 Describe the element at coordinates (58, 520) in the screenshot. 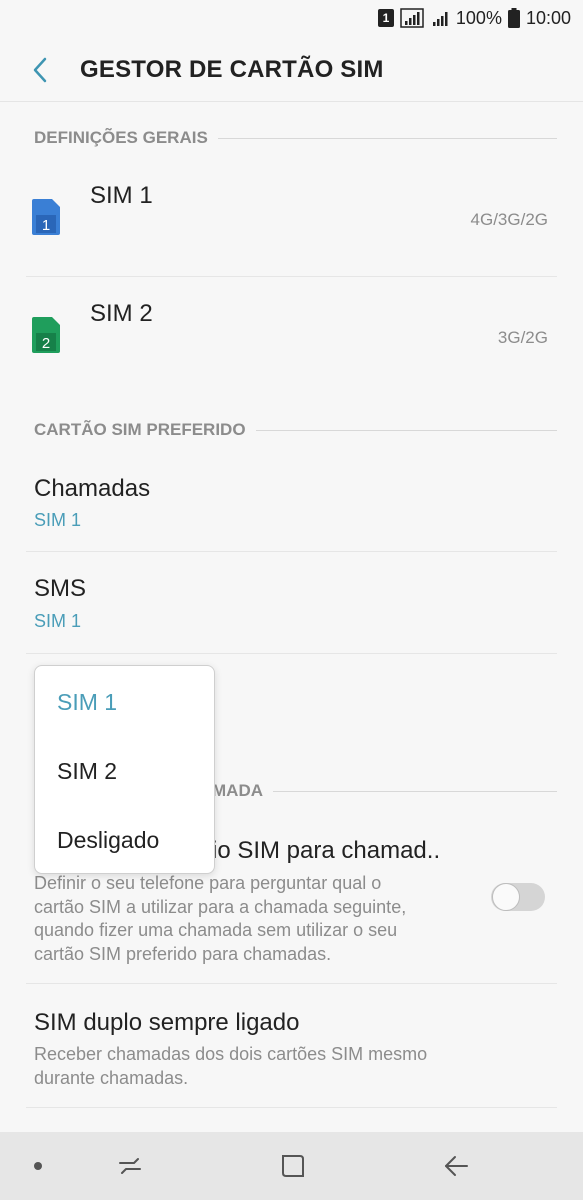

I see `calls-value: SIM 1` at that location.